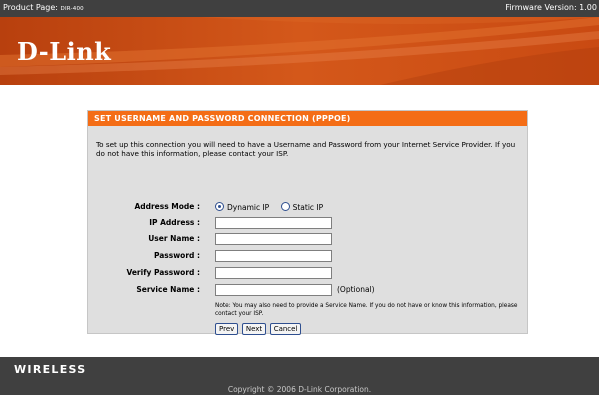 The height and width of the screenshot is (395, 599). Describe the element at coordinates (299, 390) in the screenshot. I see `copyright-text: Copyright © 2006 D-Link Corporation.` at that location.